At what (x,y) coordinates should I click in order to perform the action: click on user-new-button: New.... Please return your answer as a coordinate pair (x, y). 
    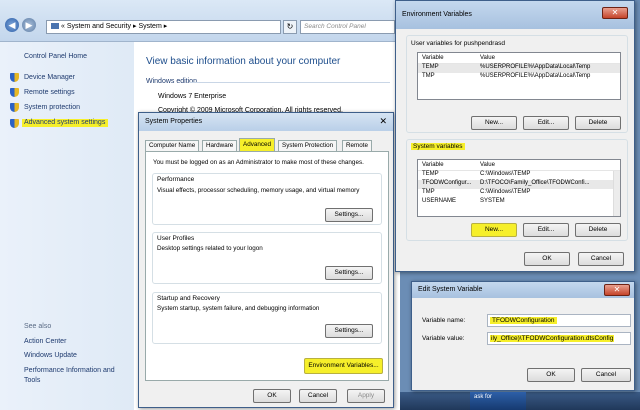
    Looking at the image, I should click on (494, 123).